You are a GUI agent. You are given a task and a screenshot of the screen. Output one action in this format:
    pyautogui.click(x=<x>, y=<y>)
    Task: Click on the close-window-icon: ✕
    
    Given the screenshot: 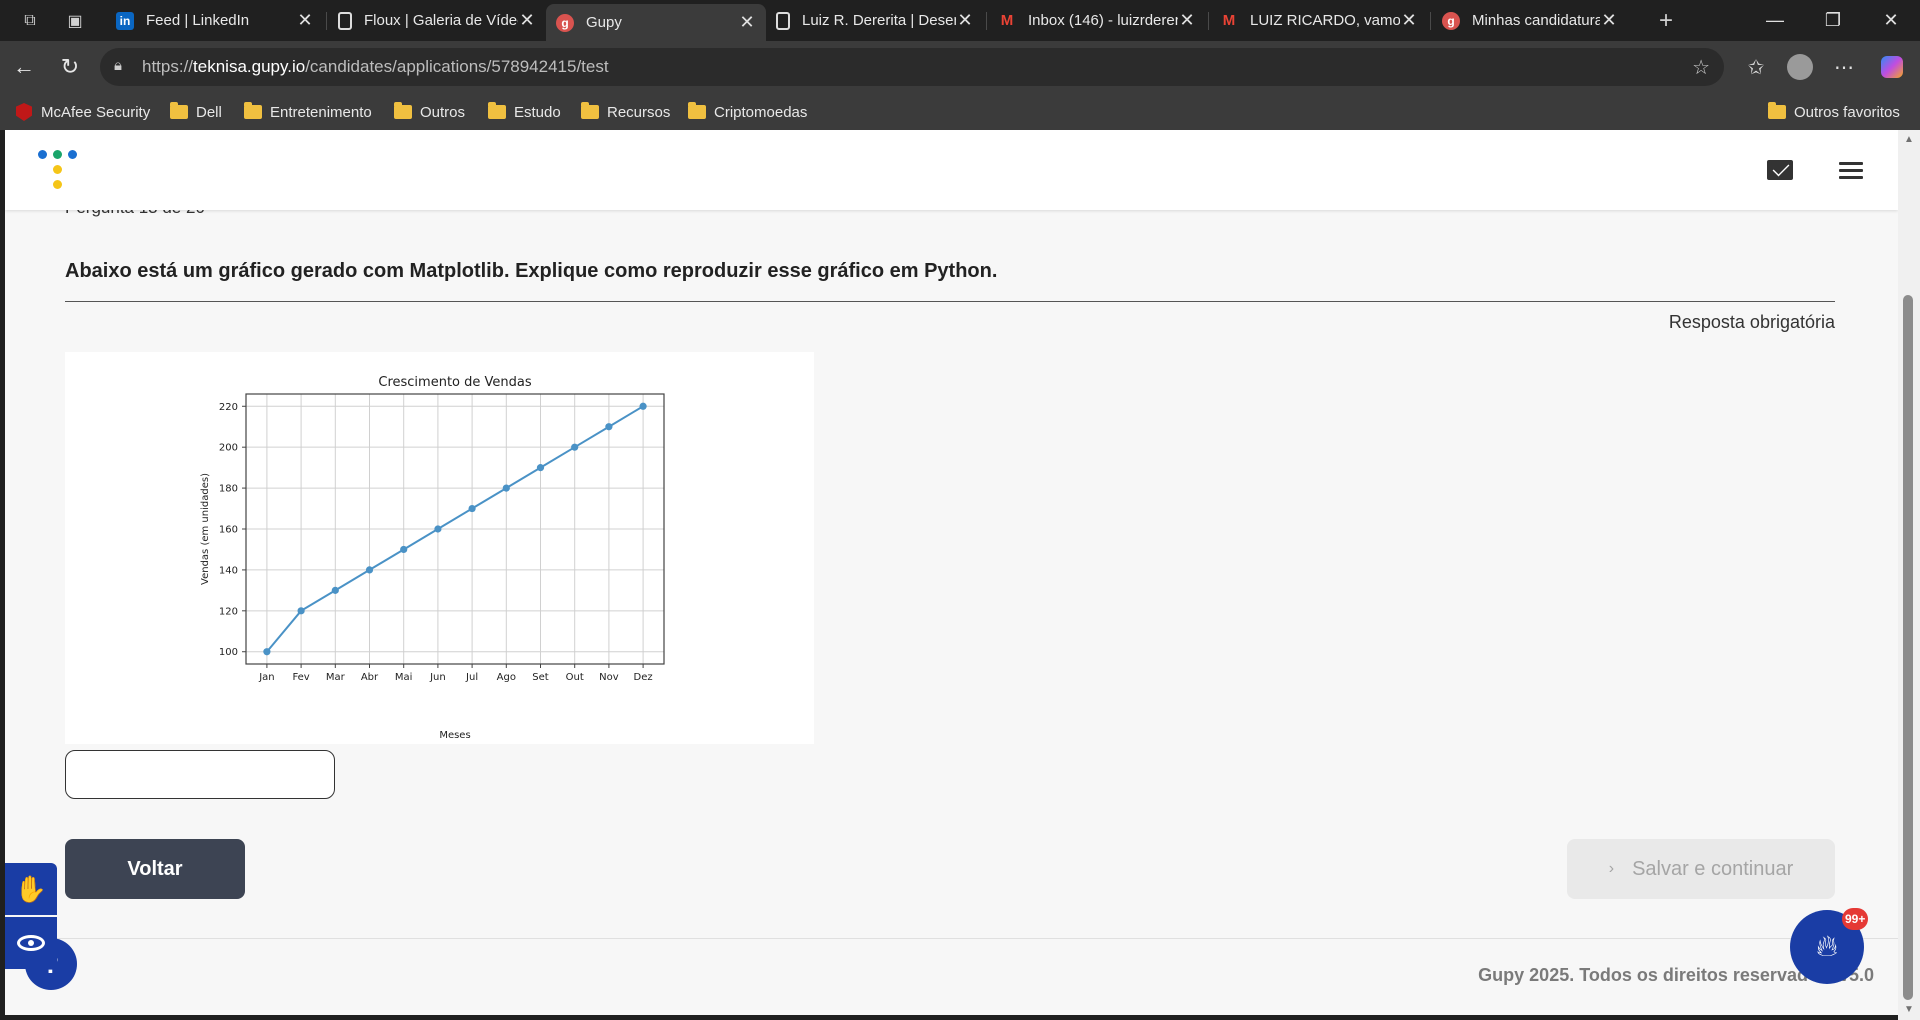 What is the action you would take?
    pyautogui.click(x=1891, y=20)
    